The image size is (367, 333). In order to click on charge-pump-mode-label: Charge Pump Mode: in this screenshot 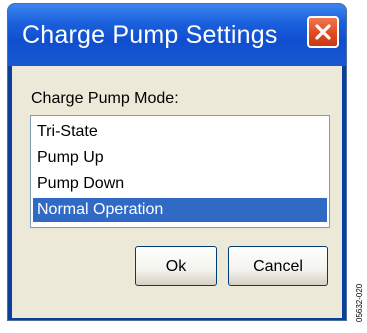, I will do `click(105, 98)`.